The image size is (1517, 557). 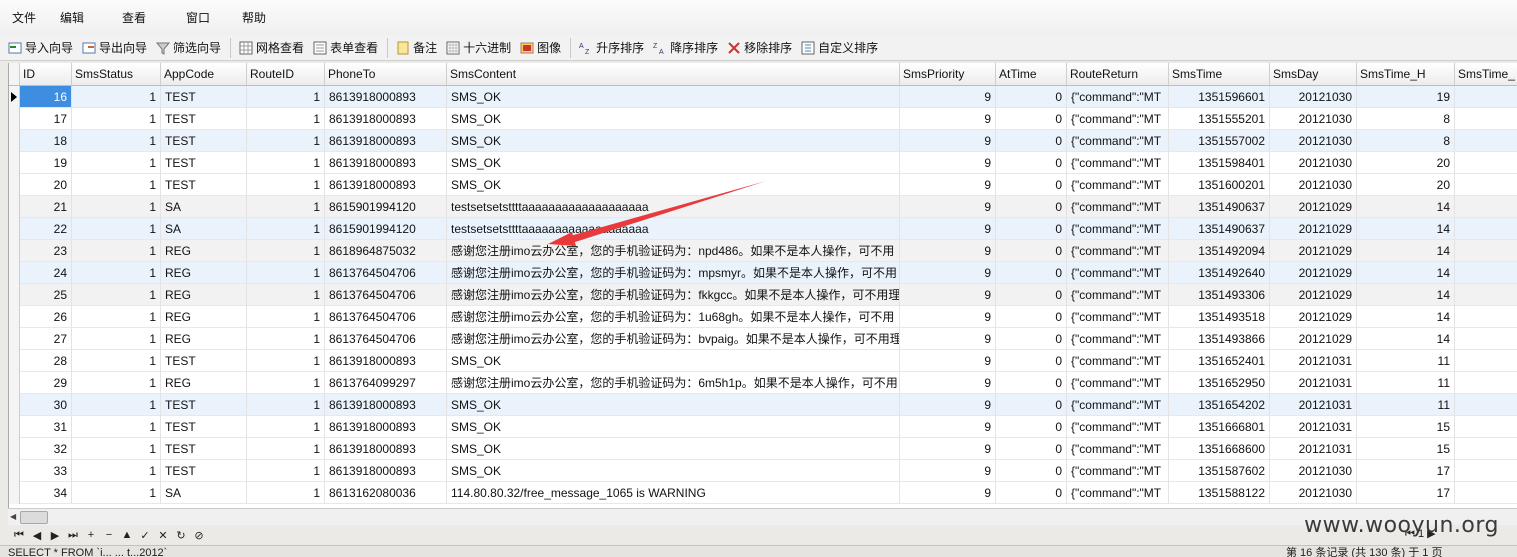 I want to click on nav-button-9: ↻, so click(x=181, y=535).